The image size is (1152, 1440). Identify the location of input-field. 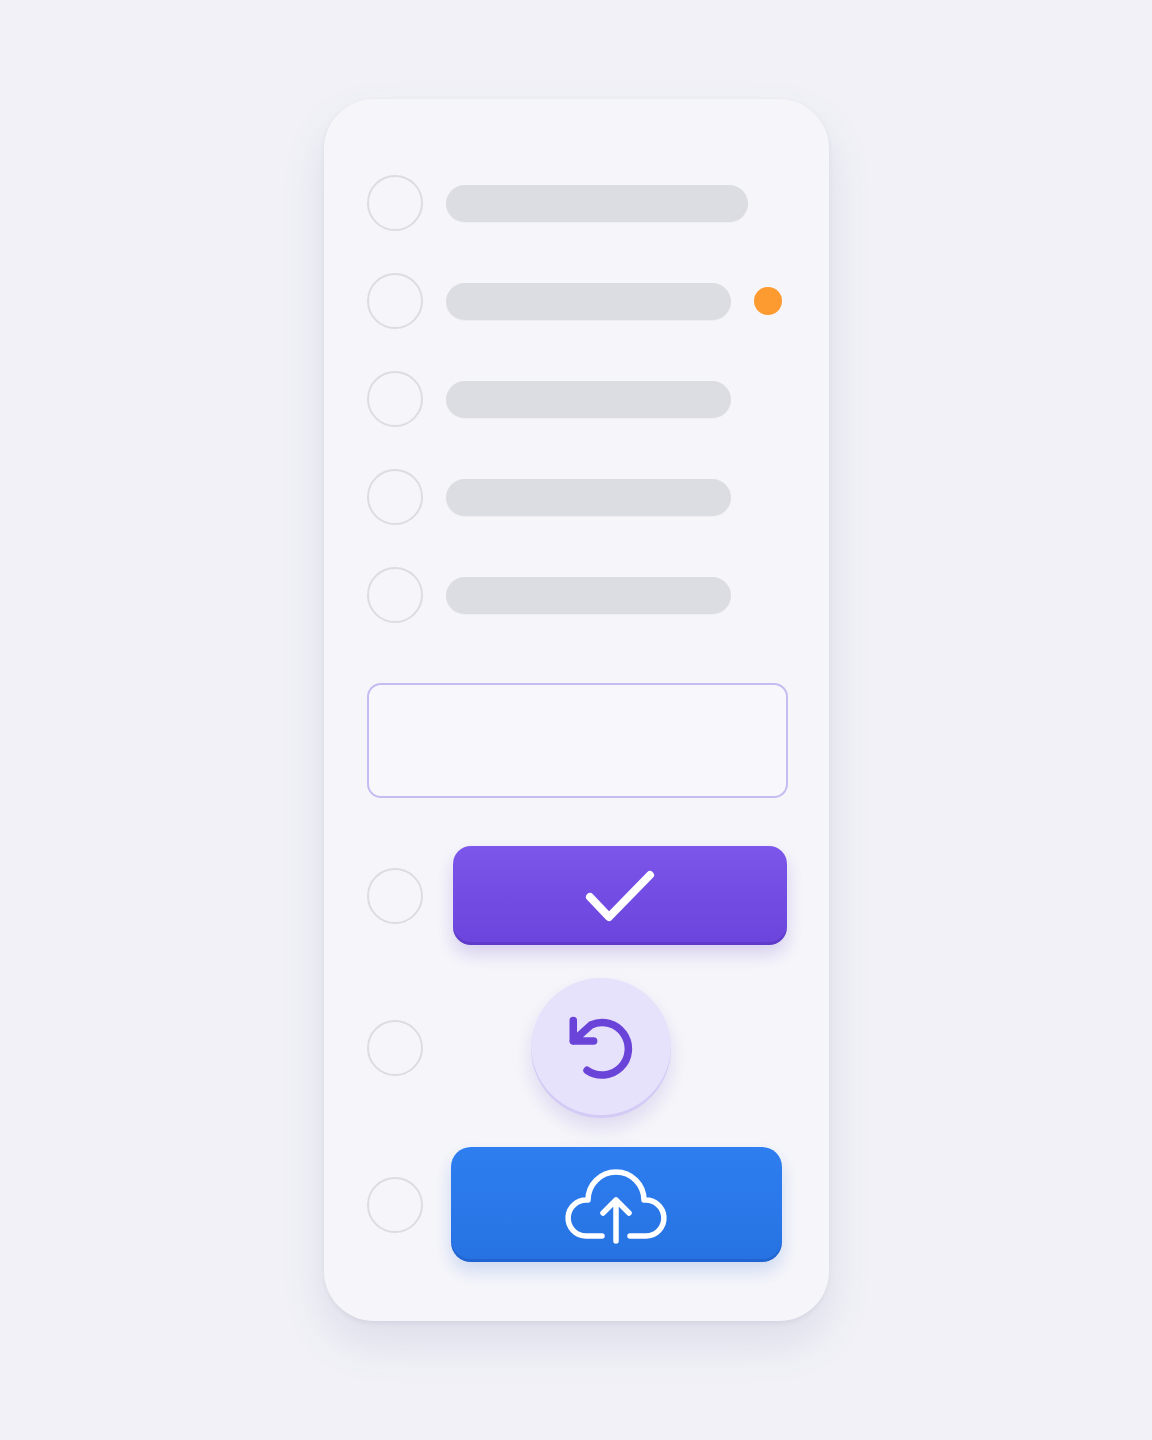
(577, 740).